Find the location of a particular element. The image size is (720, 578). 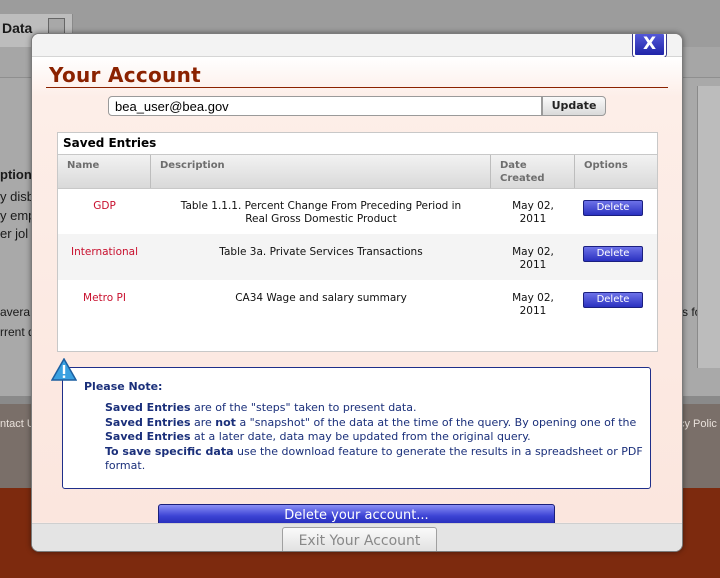

background-sidebar-line: ption is located at coordinates (16, 174).